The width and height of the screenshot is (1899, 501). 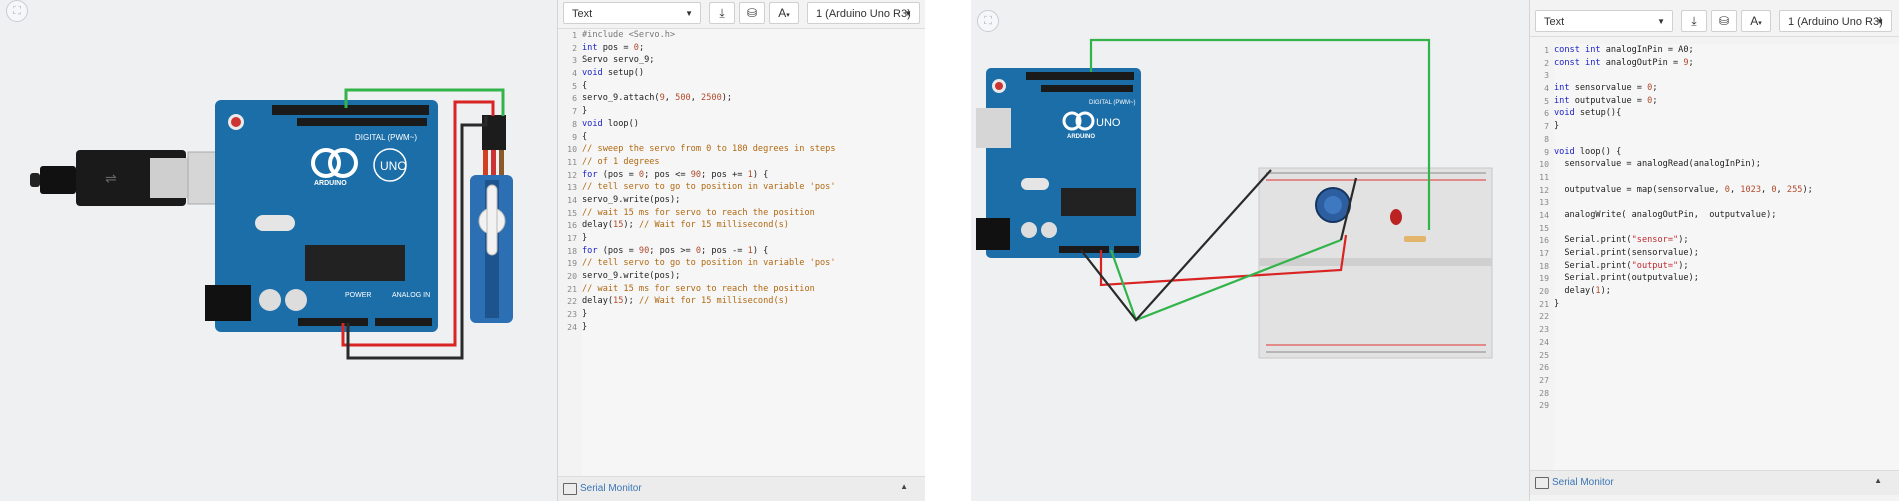 What do you see at coordinates (753, 137) in the screenshot?
I see `code-line: {` at bounding box center [753, 137].